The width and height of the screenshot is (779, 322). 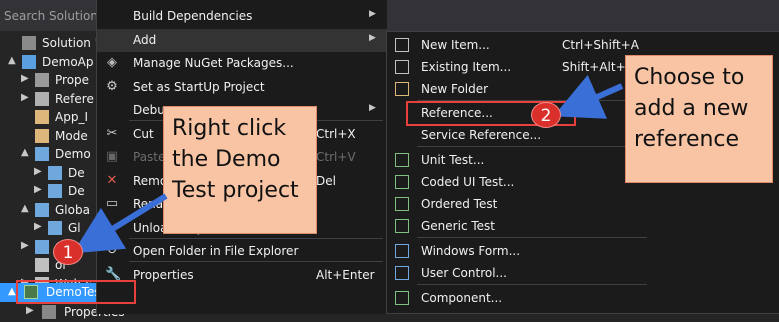 What do you see at coordinates (120, 223) in the screenshot?
I see `arrow-to-project` at bounding box center [120, 223].